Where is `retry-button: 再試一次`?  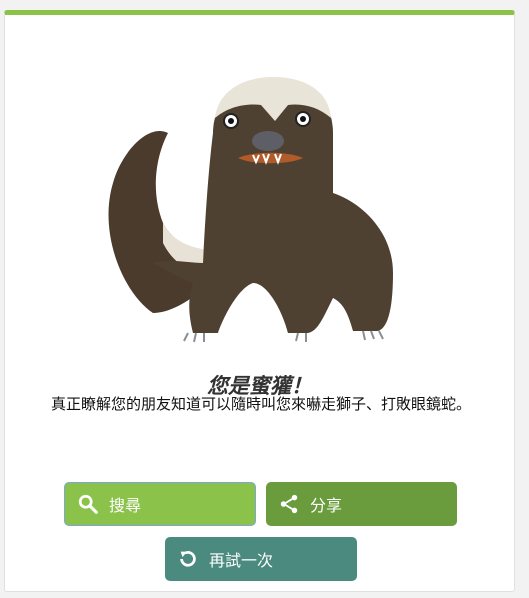 retry-button: 再試一次 is located at coordinates (261, 559).